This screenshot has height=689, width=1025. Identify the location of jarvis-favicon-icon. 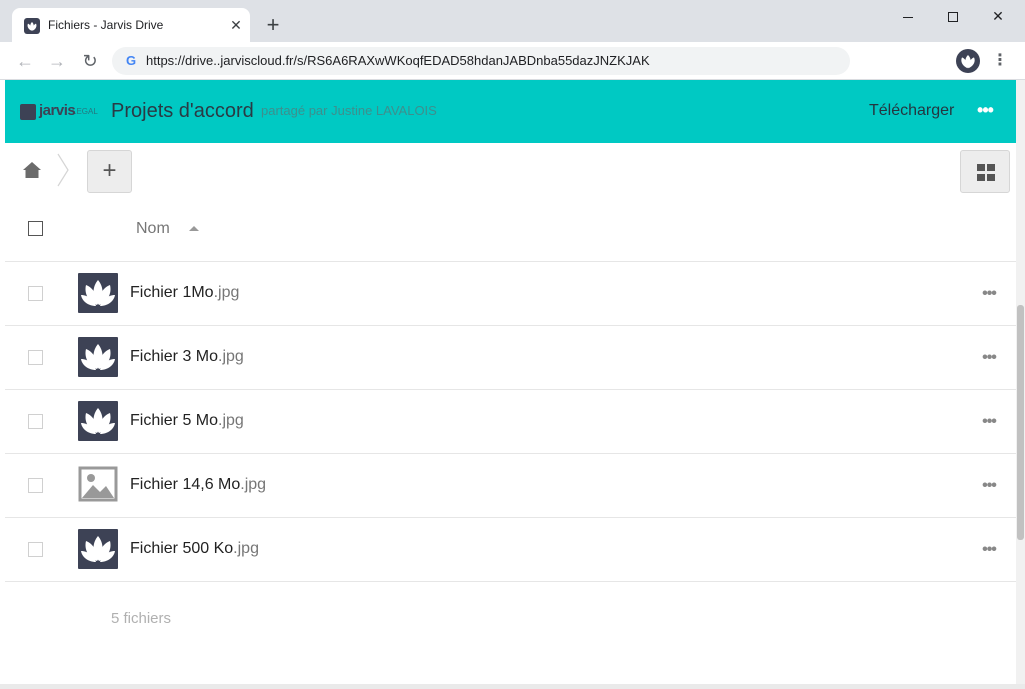
(32, 26).